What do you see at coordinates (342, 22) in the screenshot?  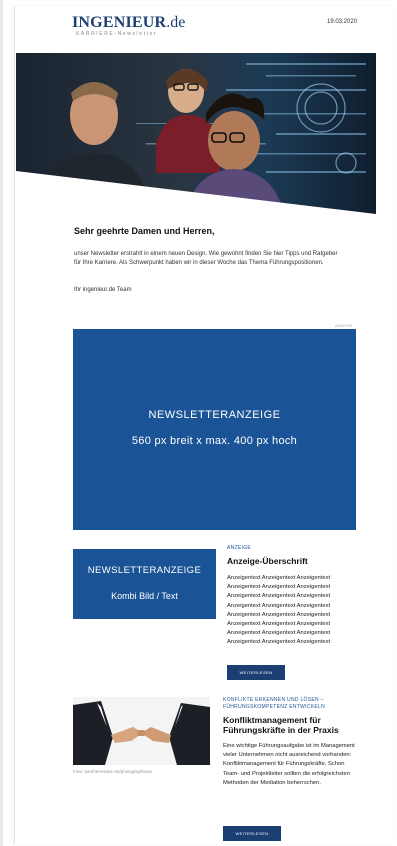 I see `issue-date: 19.03.2020` at bounding box center [342, 22].